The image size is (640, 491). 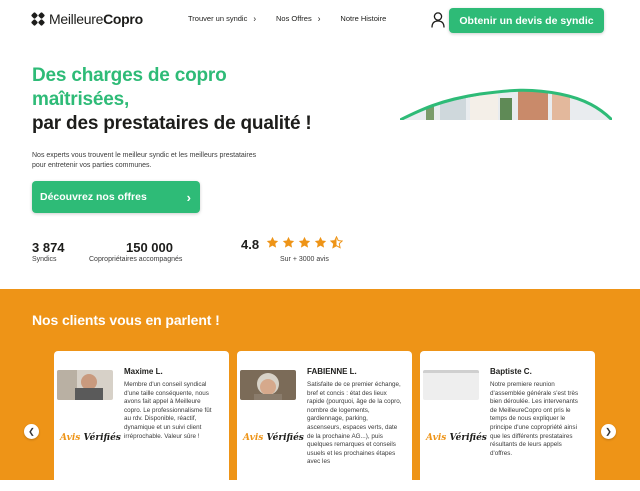 I want to click on carousel-prev-button: ❮, so click(x=31, y=431).